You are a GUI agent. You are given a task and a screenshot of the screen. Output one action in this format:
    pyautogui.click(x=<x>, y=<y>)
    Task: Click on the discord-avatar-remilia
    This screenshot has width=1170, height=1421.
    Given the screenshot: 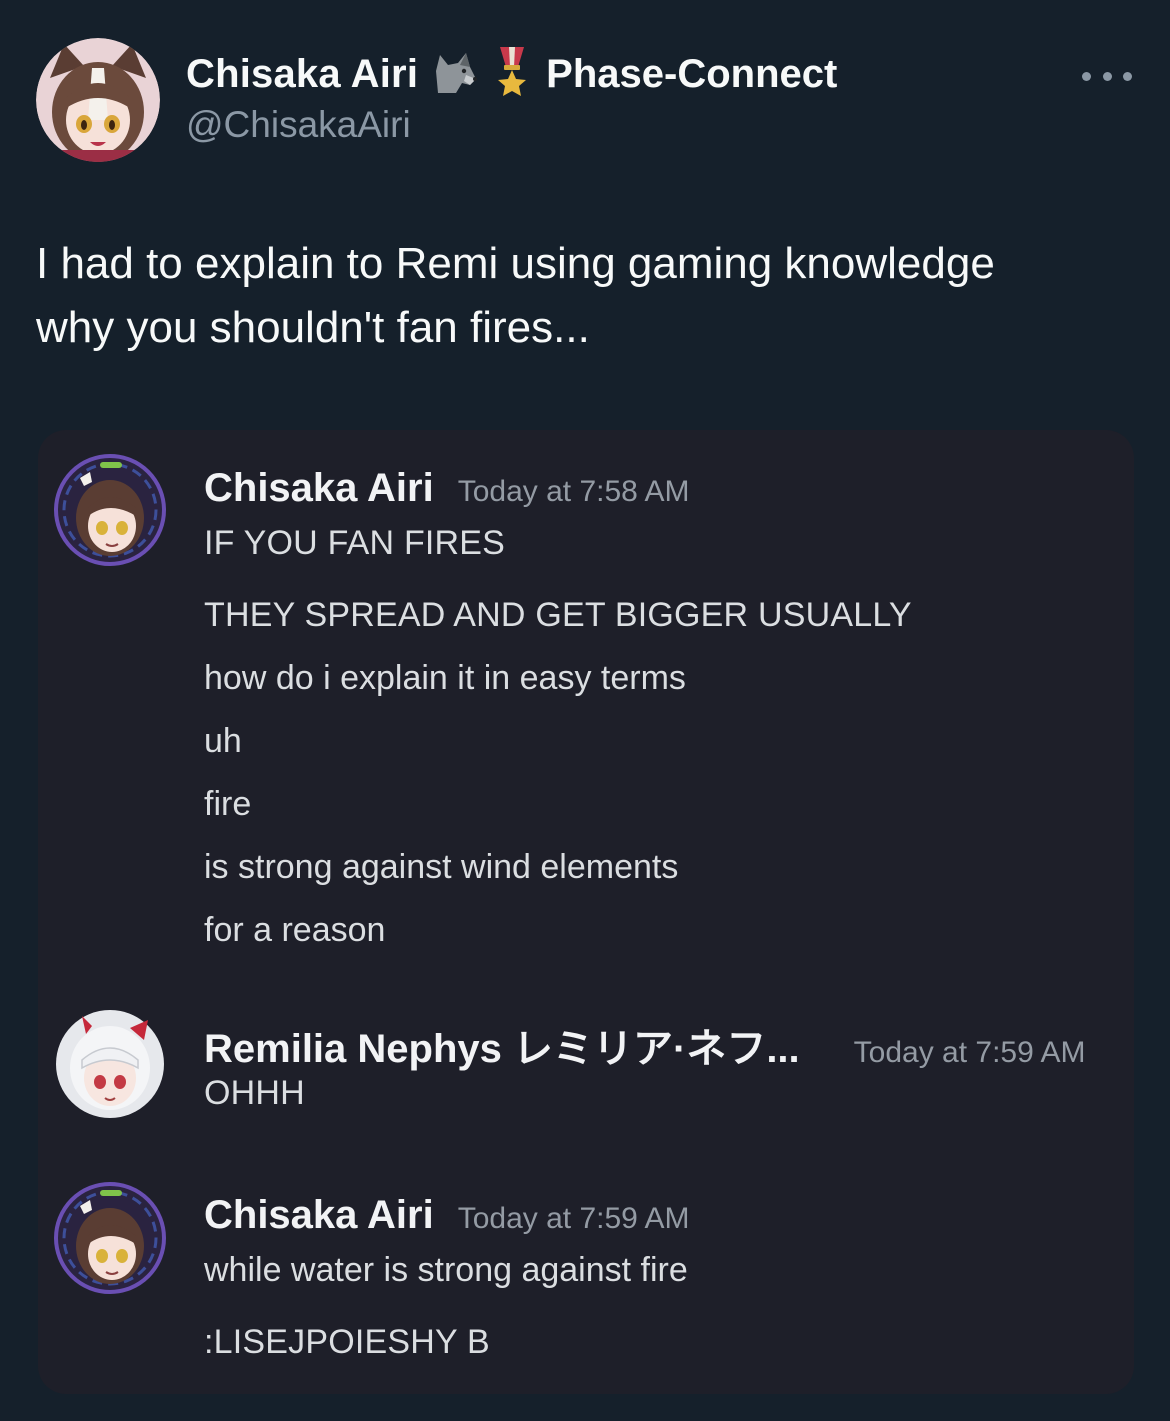 What is the action you would take?
    pyautogui.click(x=110, y=1064)
    